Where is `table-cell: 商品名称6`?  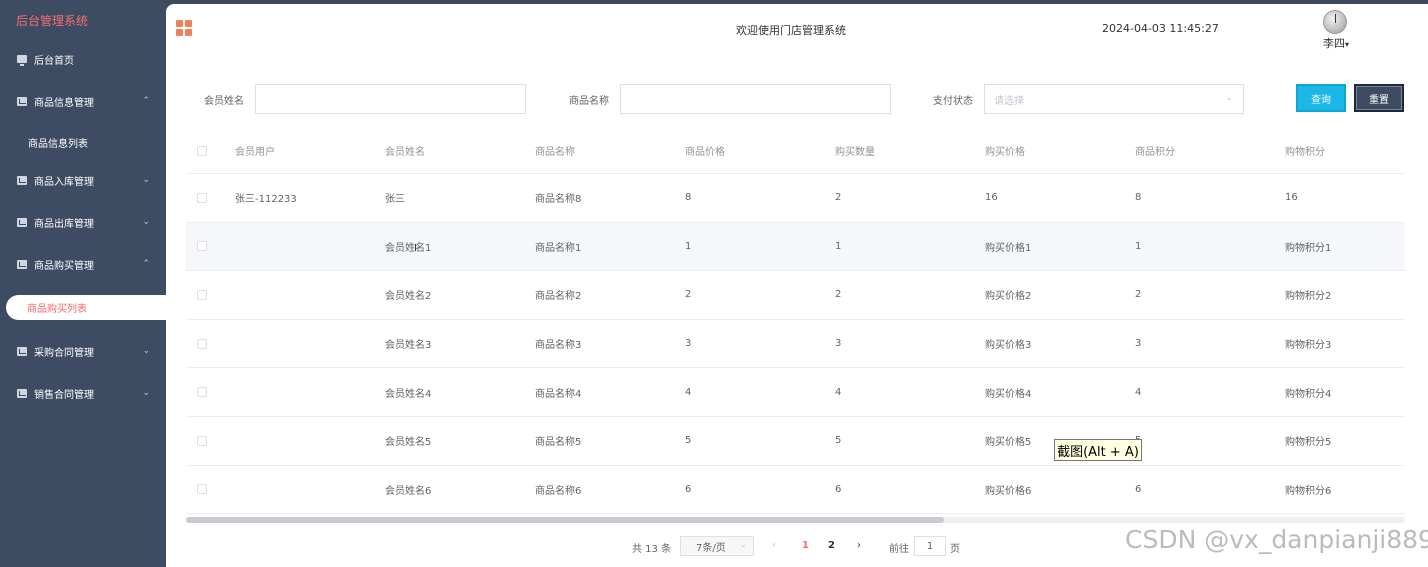
table-cell: 商品名称6 is located at coordinates (558, 491).